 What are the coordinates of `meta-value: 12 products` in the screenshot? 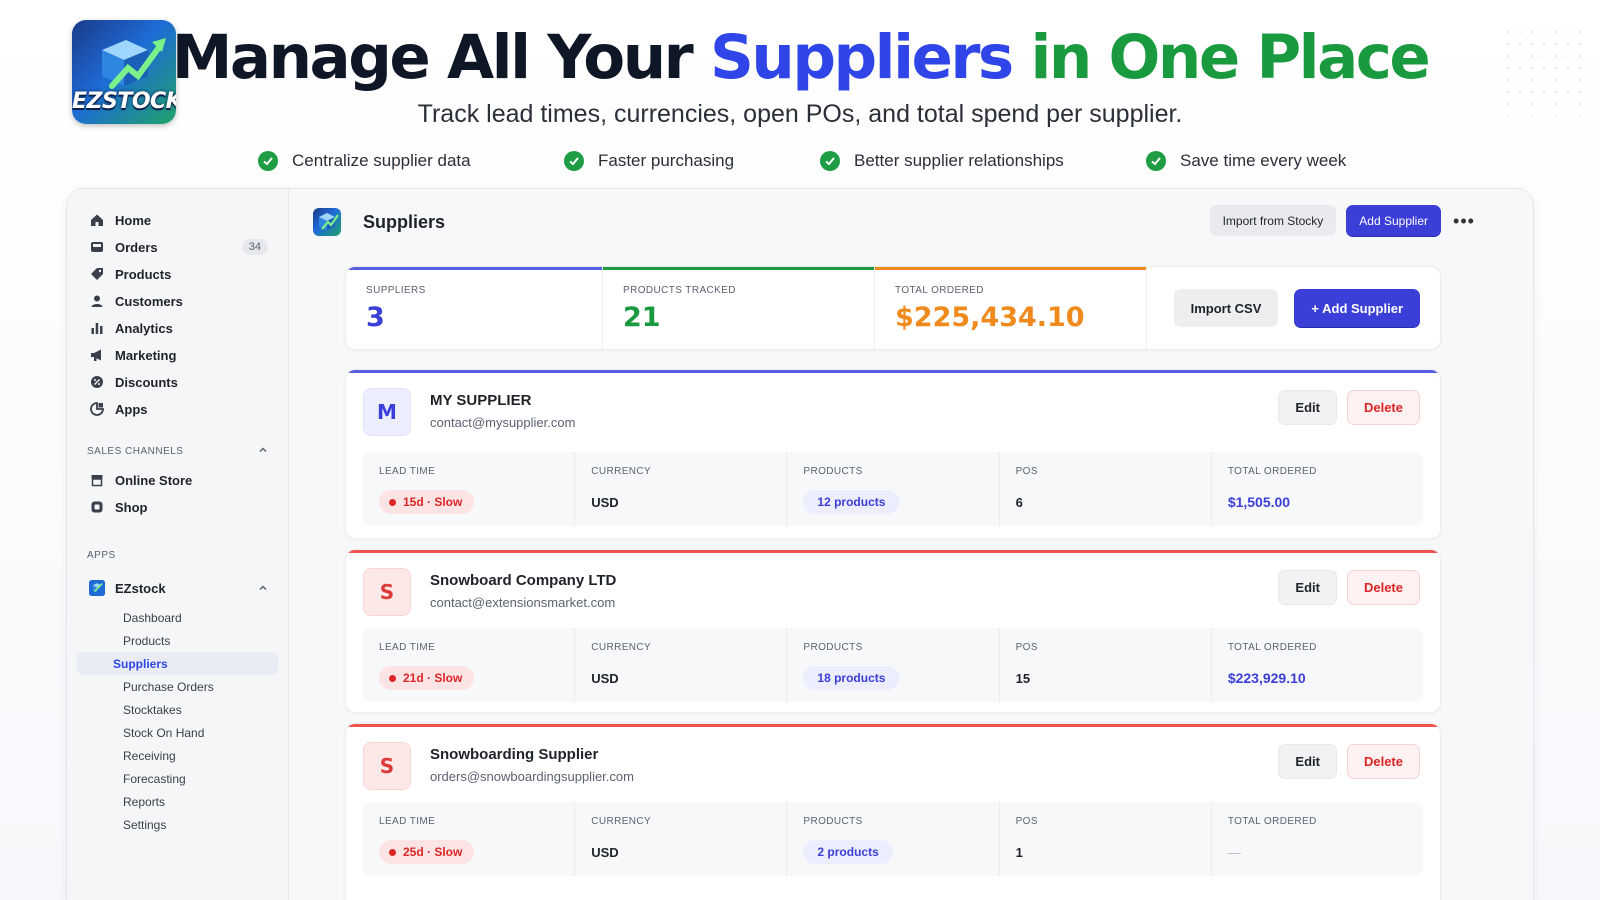 It's located at (892, 502).